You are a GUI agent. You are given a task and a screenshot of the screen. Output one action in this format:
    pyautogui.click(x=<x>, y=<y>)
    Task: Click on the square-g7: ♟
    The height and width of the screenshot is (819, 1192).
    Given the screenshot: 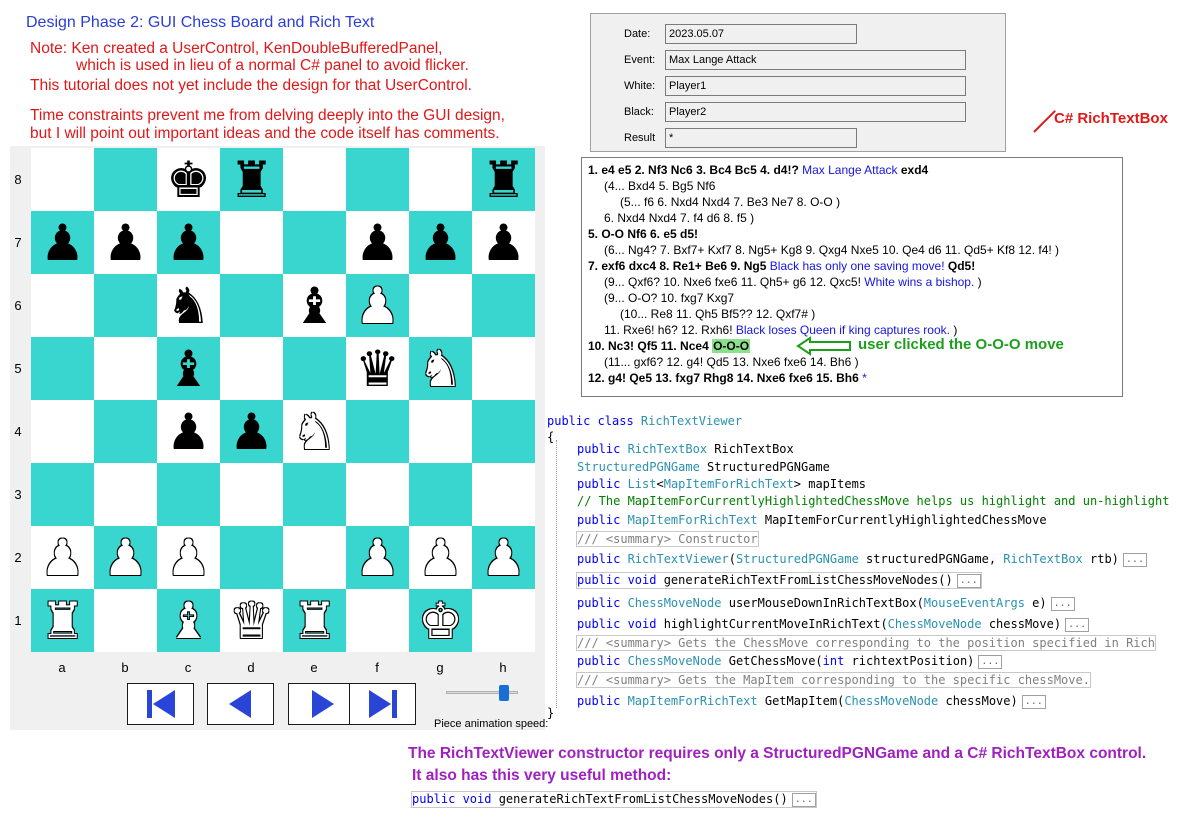 What is the action you would take?
    pyautogui.click(x=440, y=242)
    